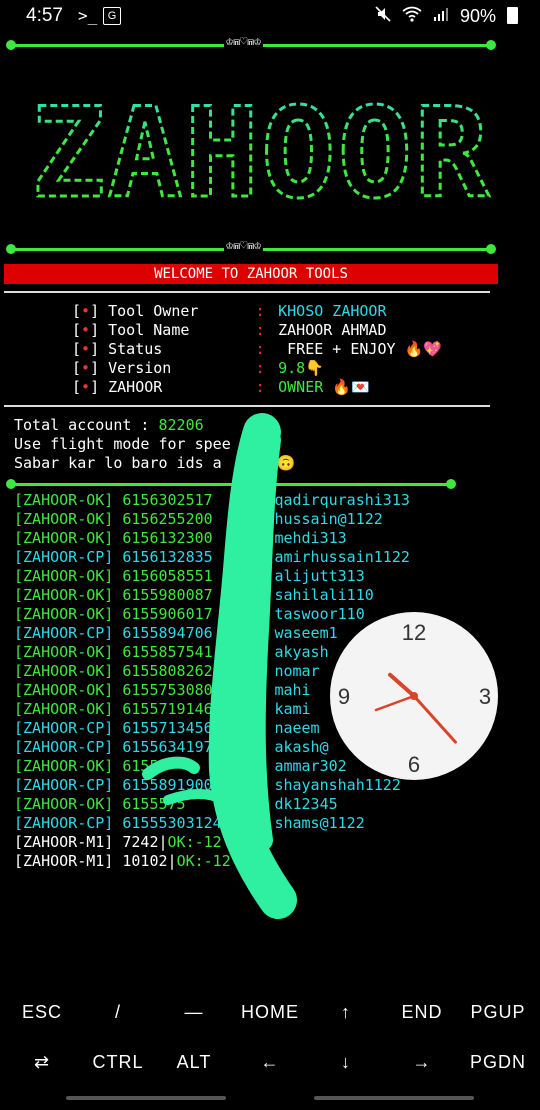  I want to click on key-right: →, so click(422, 1062).